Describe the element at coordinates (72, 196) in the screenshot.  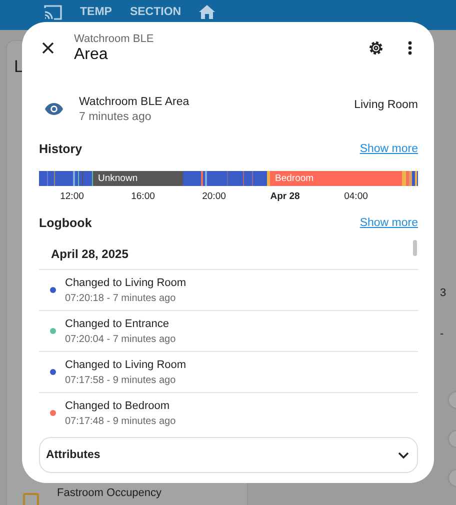
I see `axis-tick-label: 12:00` at that location.